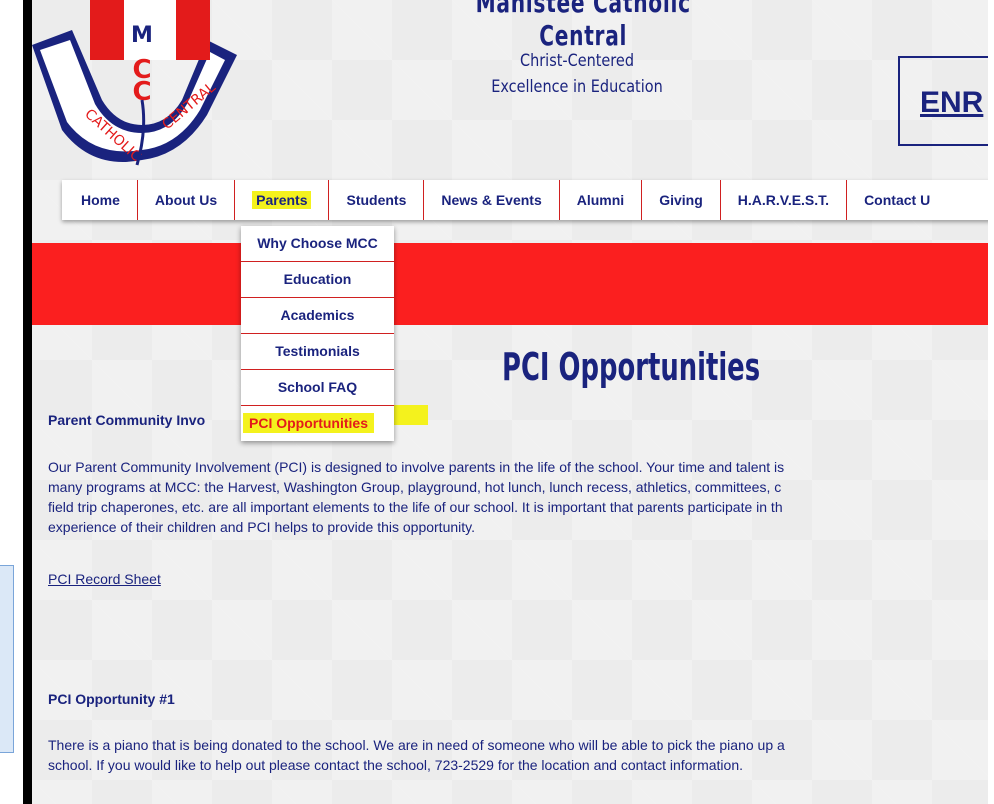 Image resolution: width=994 pixels, height=804 pixels. What do you see at coordinates (317, 316) in the screenshot?
I see `dropdown-item-academics: Academics` at bounding box center [317, 316].